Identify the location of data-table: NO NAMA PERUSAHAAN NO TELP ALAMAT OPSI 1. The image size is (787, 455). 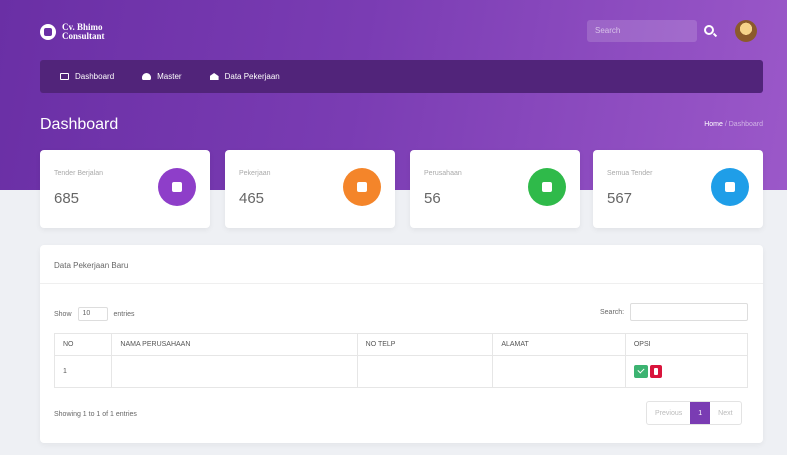
(401, 360).